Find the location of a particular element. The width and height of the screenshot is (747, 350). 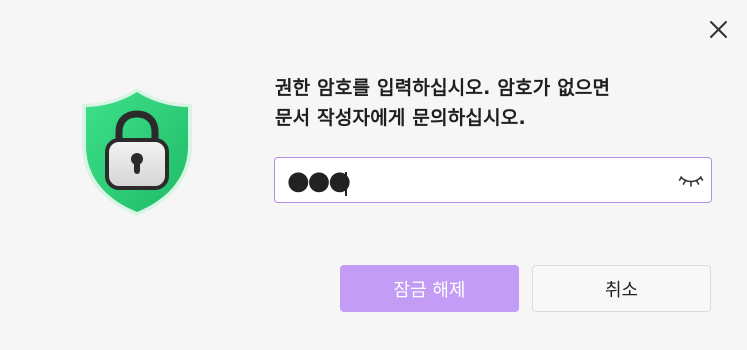

close-icon is located at coordinates (718, 29).